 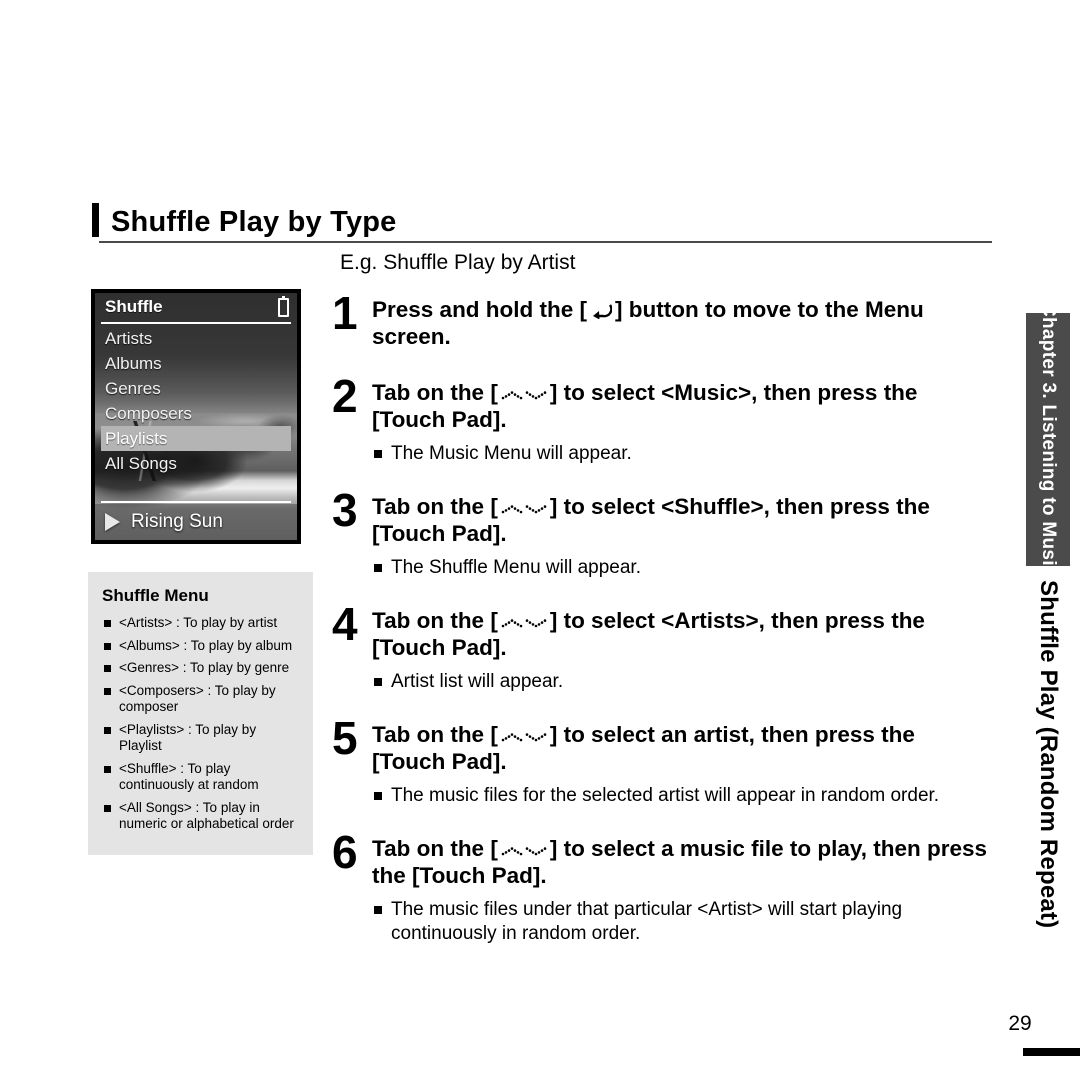 I want to click on note-item: <Artists> : To play by artist, so click(x=201, y=623).